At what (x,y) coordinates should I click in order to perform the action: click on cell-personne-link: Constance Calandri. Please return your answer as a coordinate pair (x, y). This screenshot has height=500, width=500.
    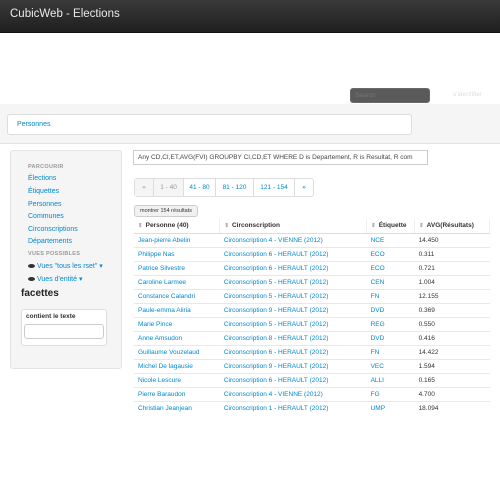
    Looking at the image, I should click on (166, 296).